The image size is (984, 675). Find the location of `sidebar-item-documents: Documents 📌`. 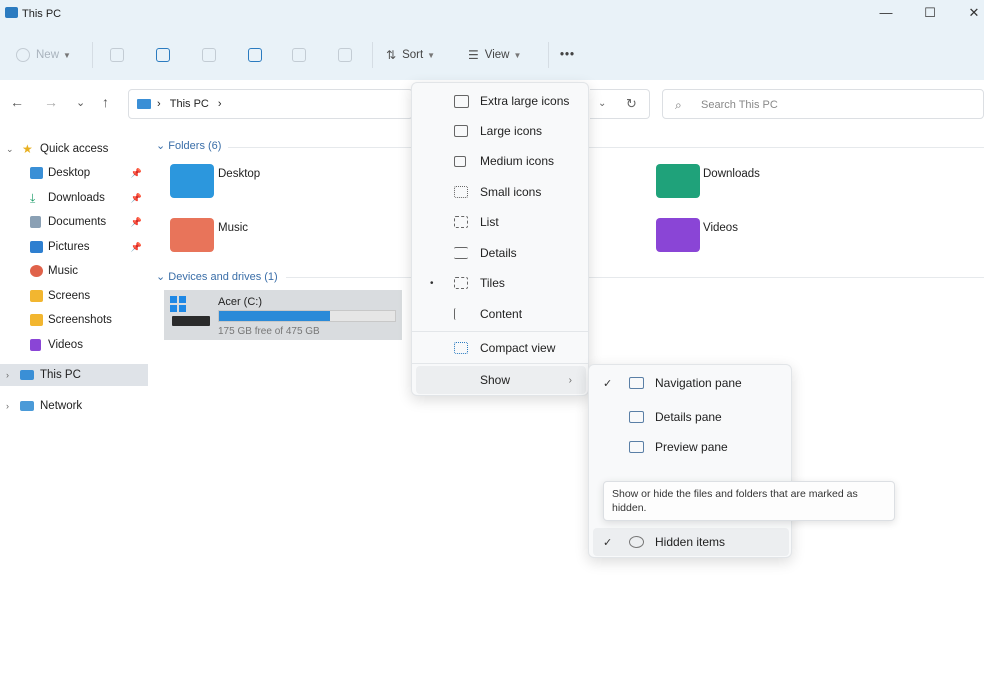

sidebar-item-documents: Documents 📌 is located at coordinates (74, 222).